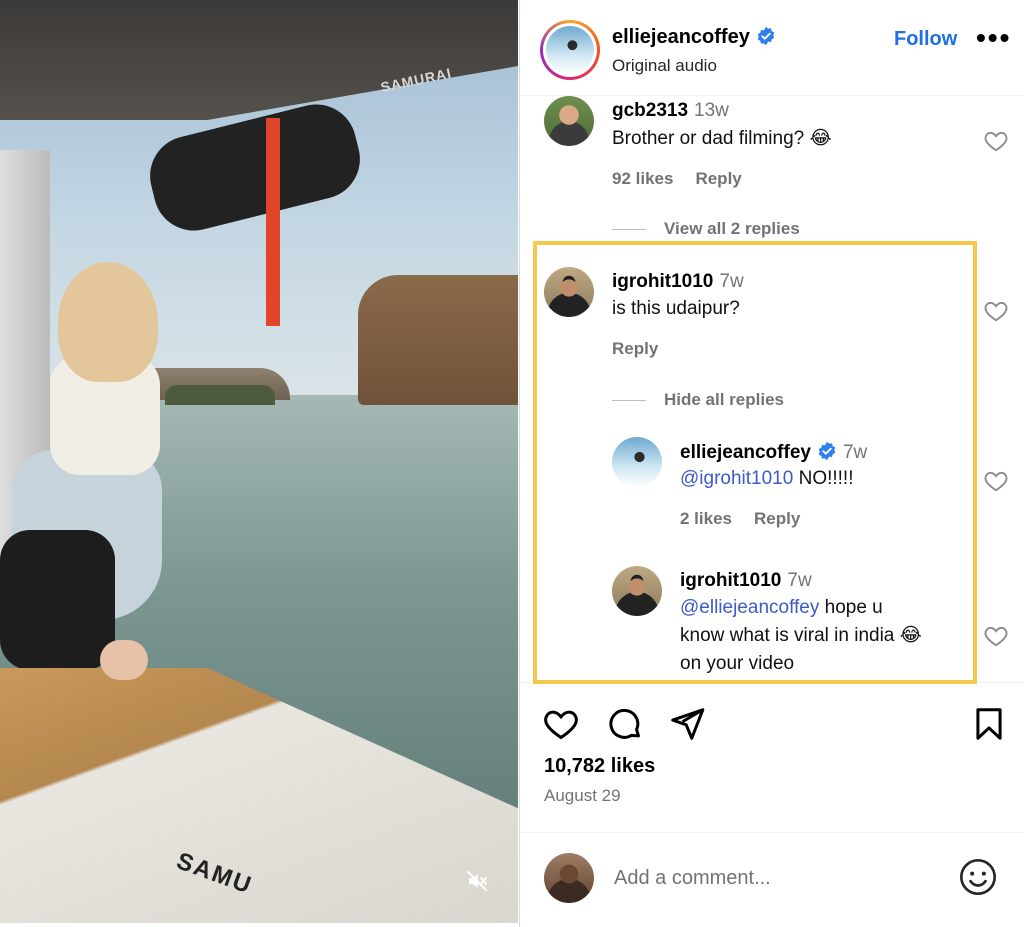  What do you see at coordinates (736, 478) in the screenshot?
I see `reply-mention-link: @igrohit1010` at bounding box center [736, 478].